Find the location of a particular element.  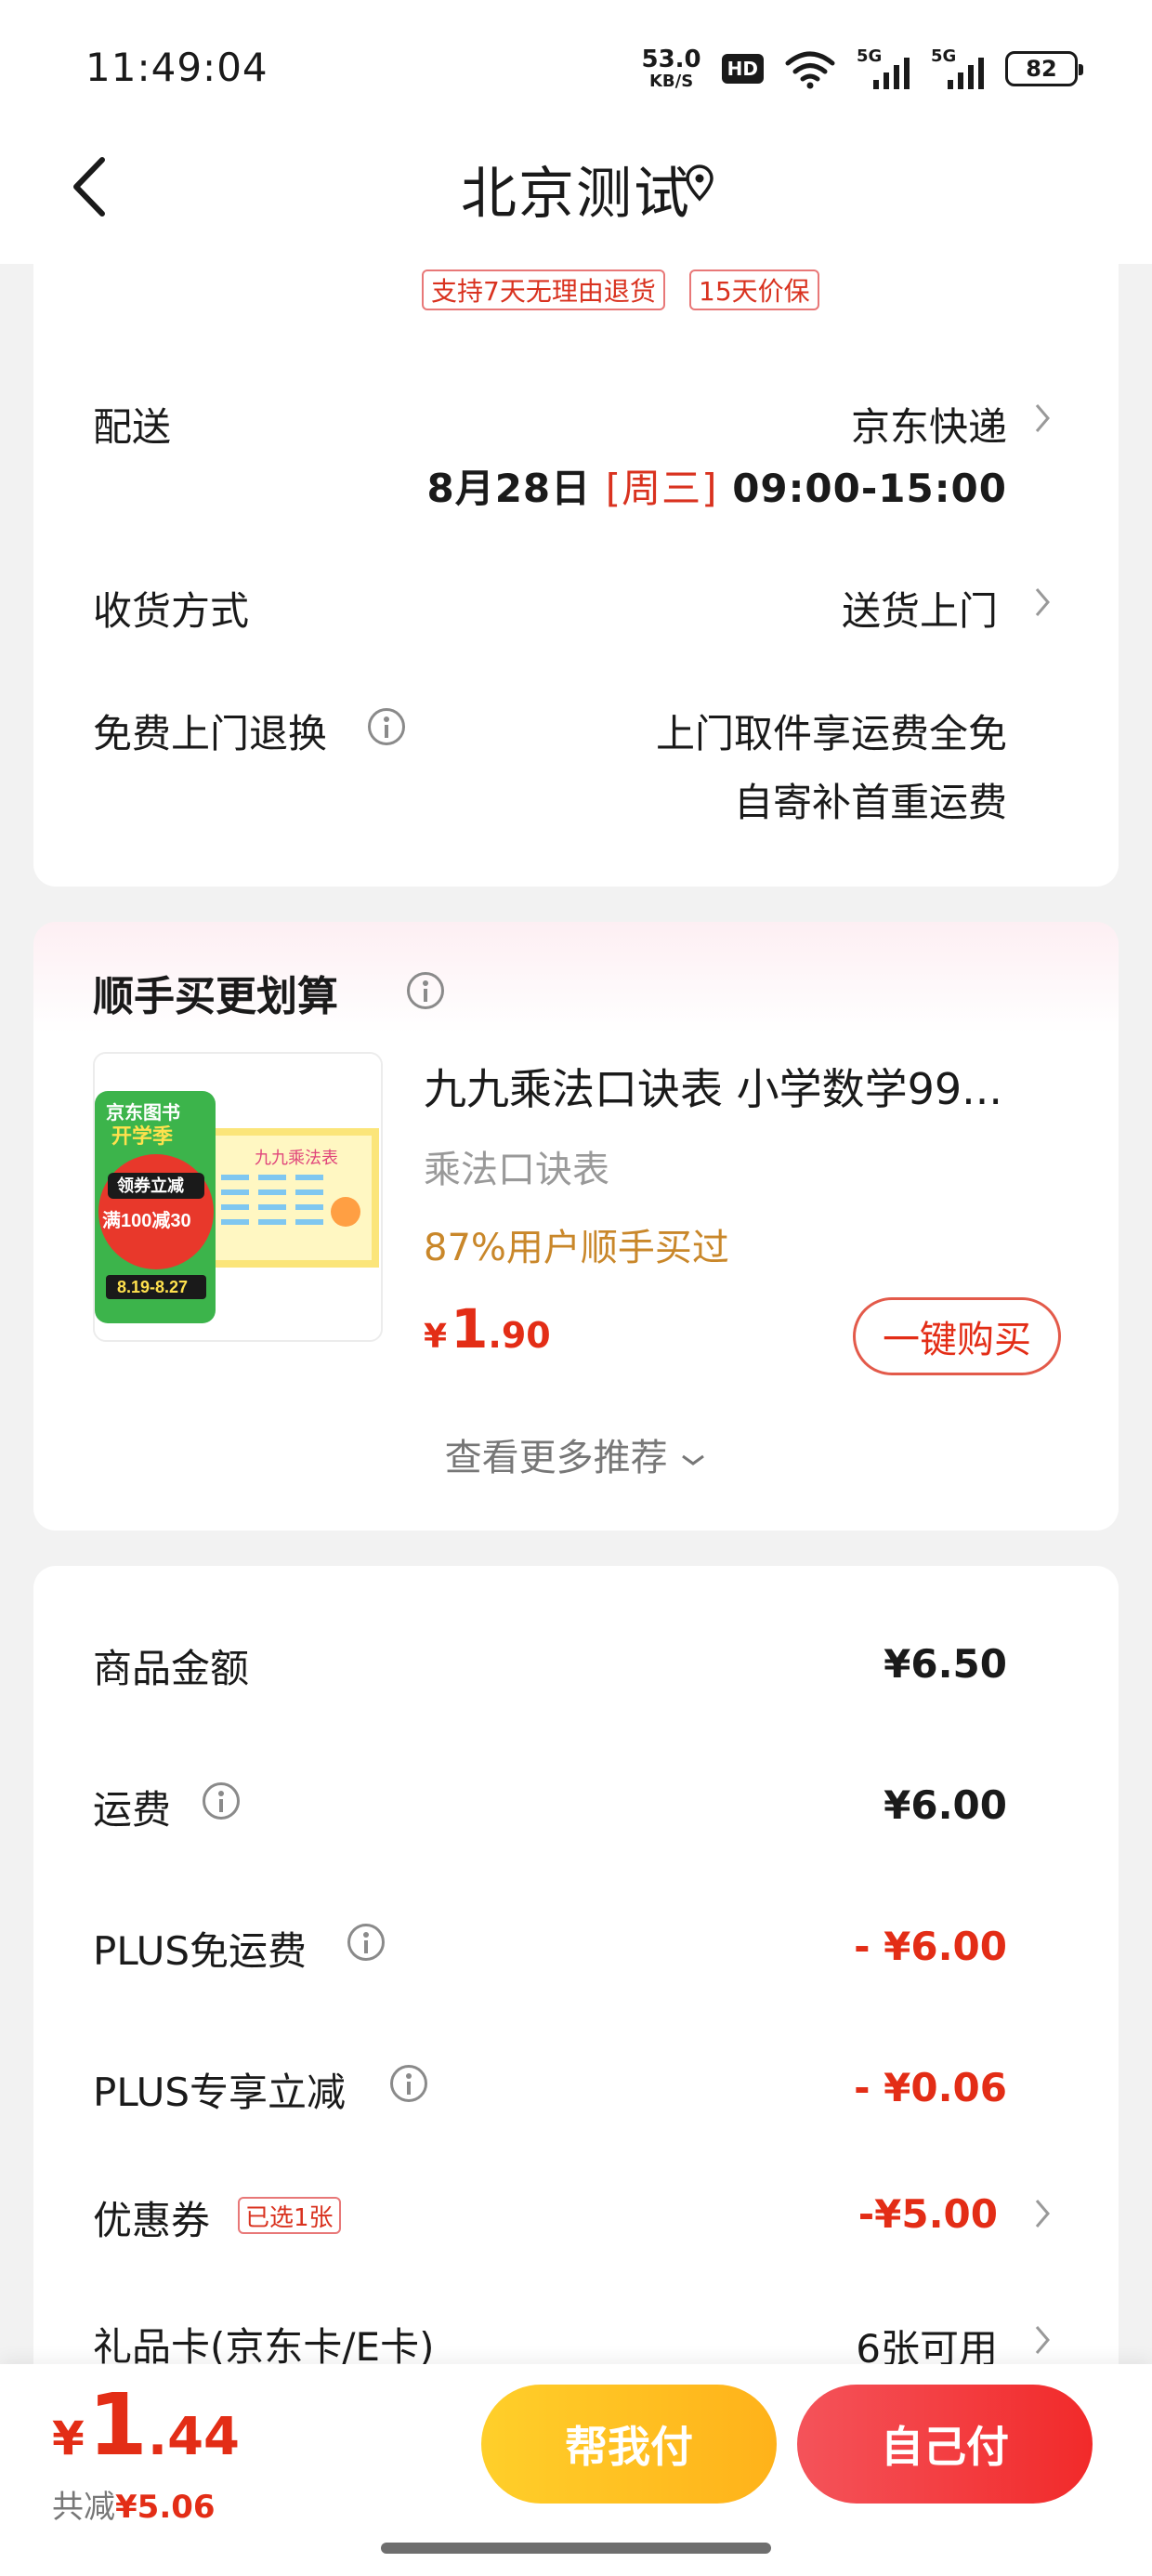

network-speed: 53.0 KB/S is located at coordinates (671, 68).